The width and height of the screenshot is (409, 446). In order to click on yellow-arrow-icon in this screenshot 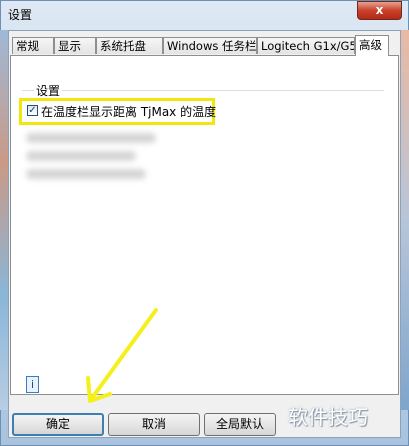, I will do `click(122, 355)`.